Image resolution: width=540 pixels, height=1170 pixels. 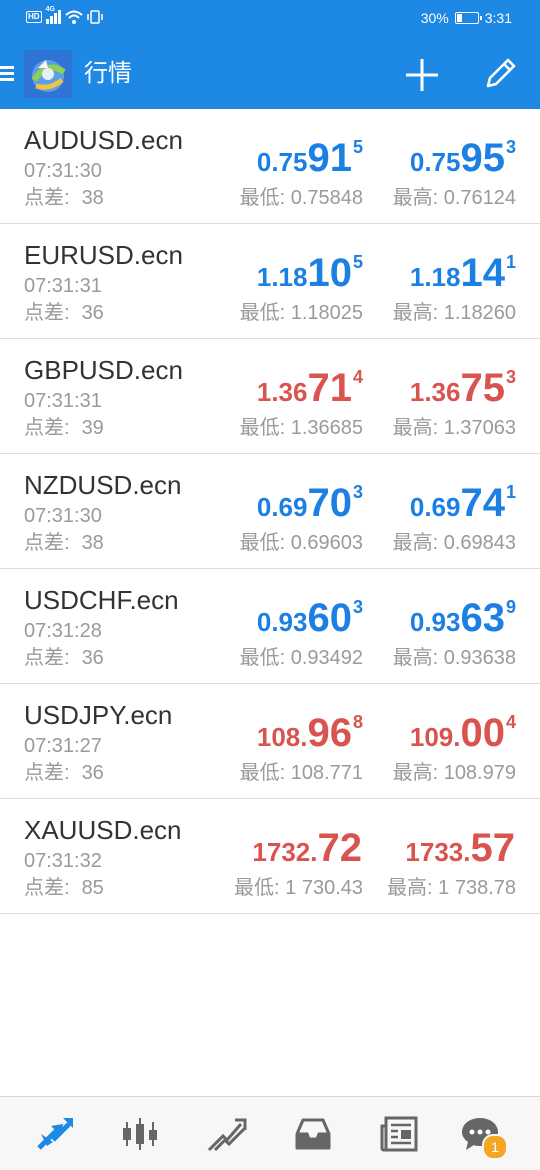 I want to click on bid-price: 0.69703, so click(x=310, y=496).